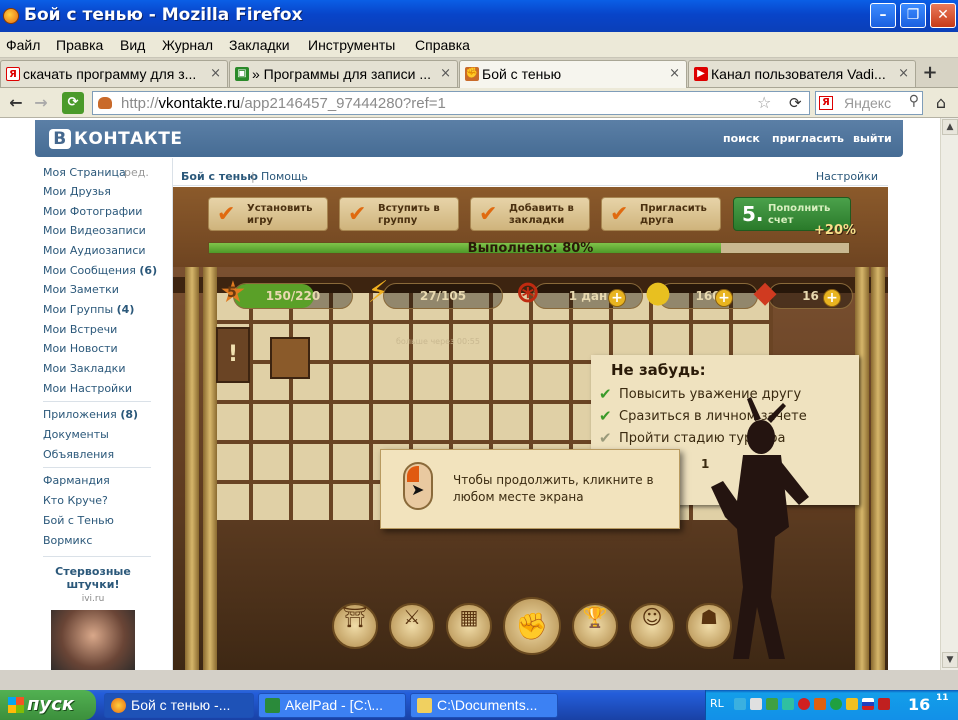 This screenshot has height=720, width=958. Describe the element at coordinates (41, 103) in the screenshot. I see `forward-button: →` at that location.